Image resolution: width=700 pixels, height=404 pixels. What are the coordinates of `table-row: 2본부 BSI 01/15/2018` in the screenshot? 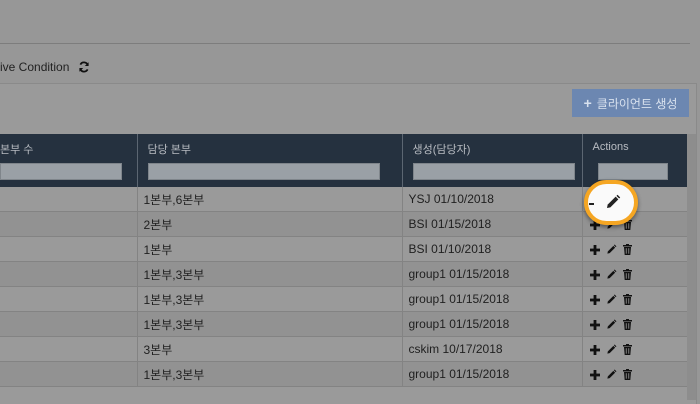 It's located at (343, 224).